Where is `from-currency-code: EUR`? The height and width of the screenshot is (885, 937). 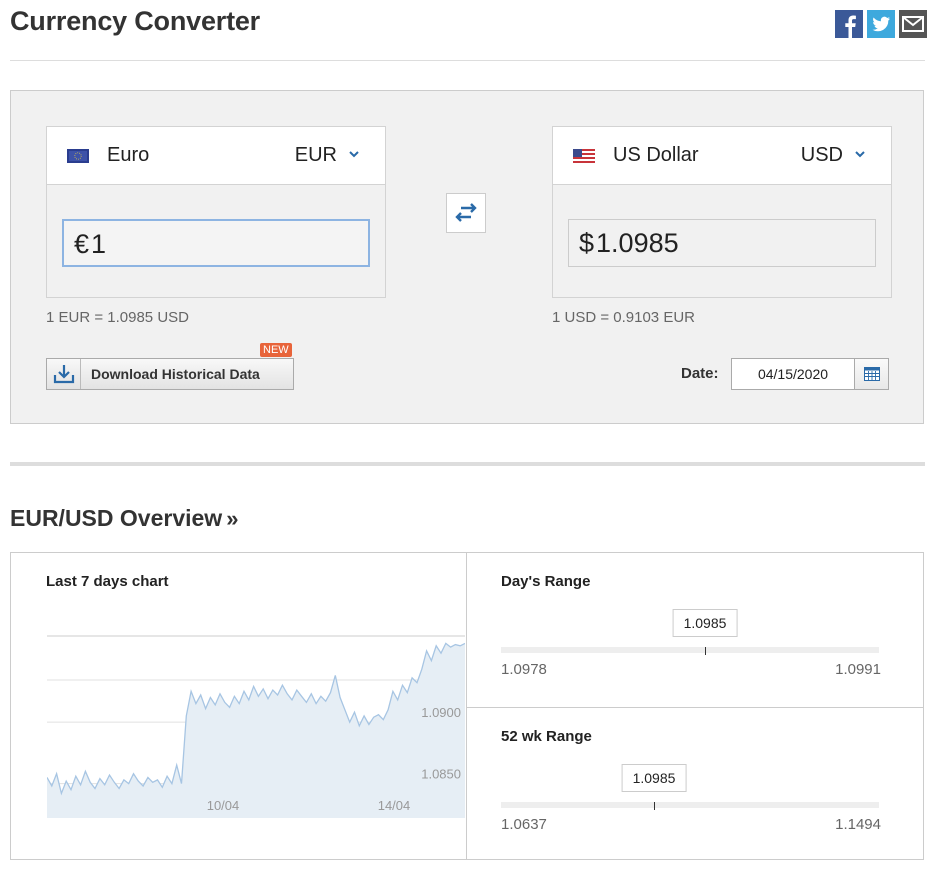
from-currency-code: EUR is located at coordinates (315, 155).